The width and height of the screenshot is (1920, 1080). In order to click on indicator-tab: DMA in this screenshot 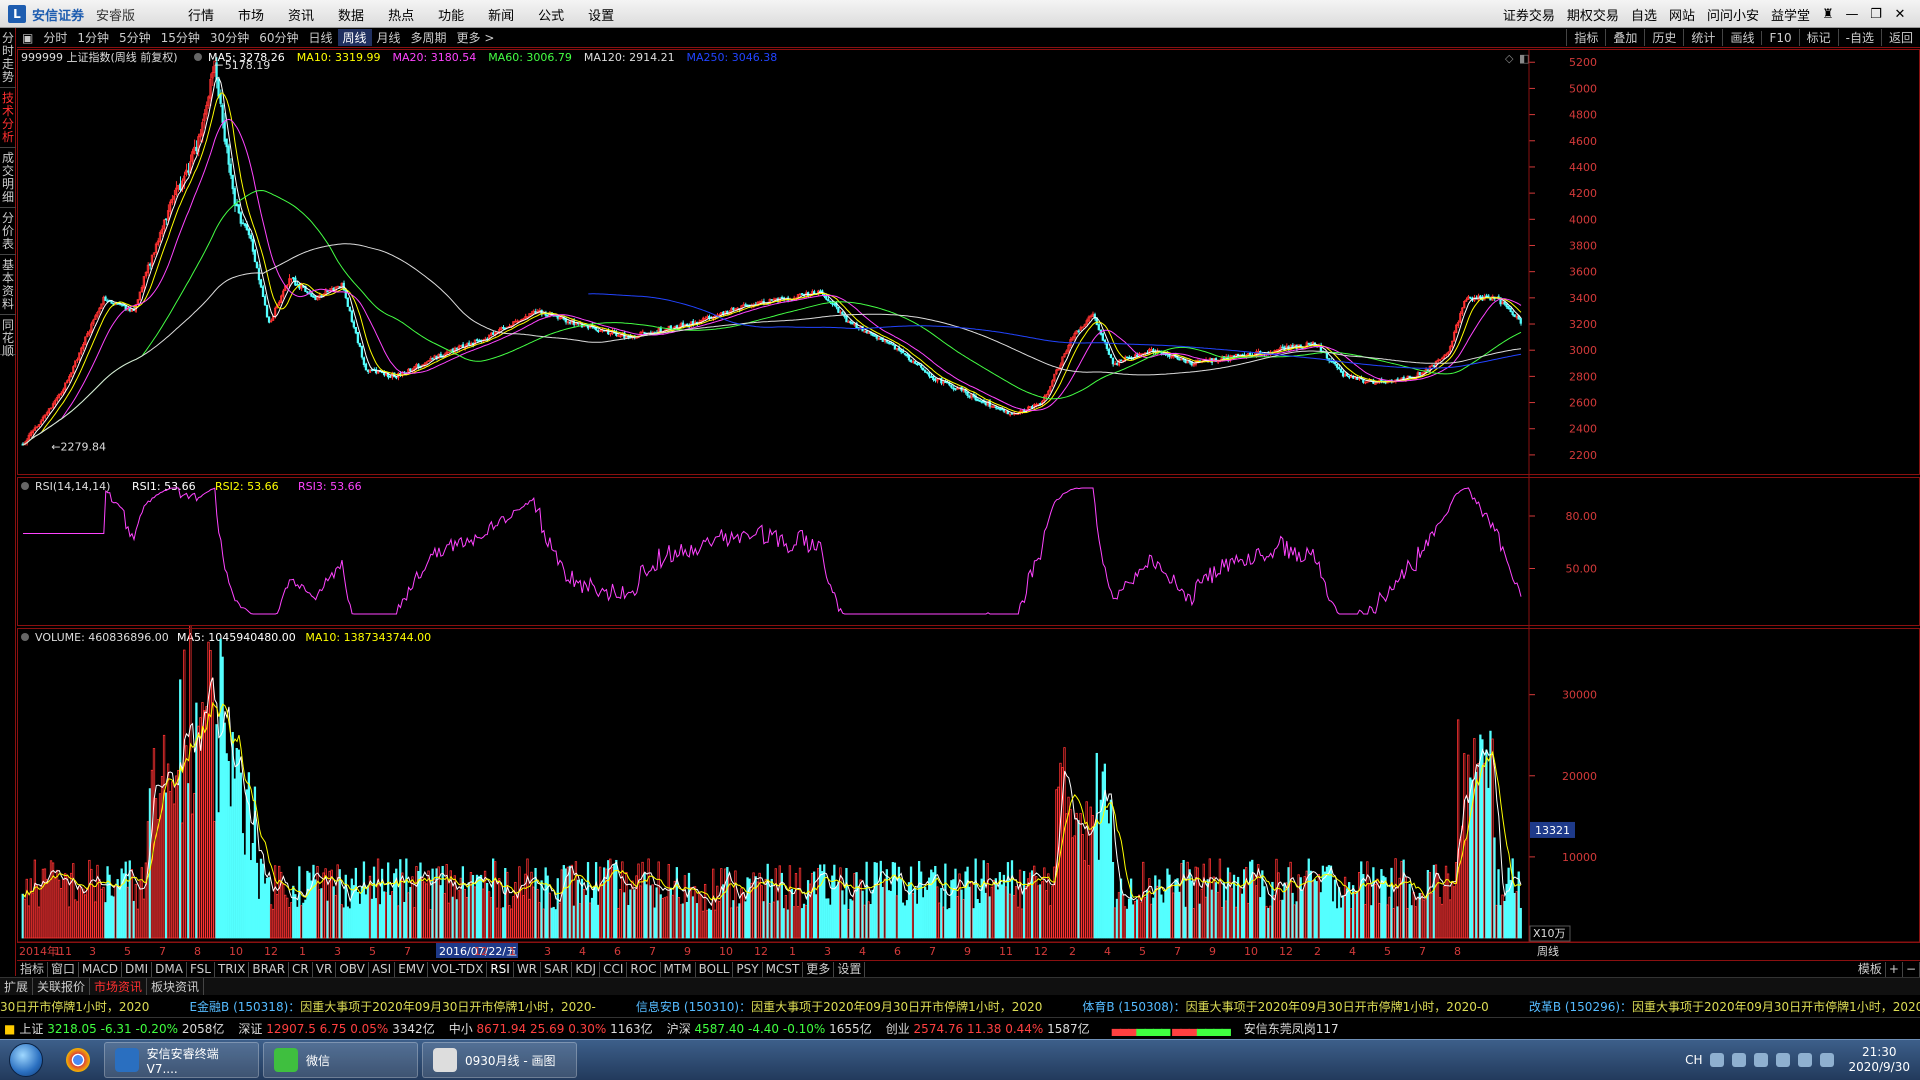, I will do `click(169, 969)`.